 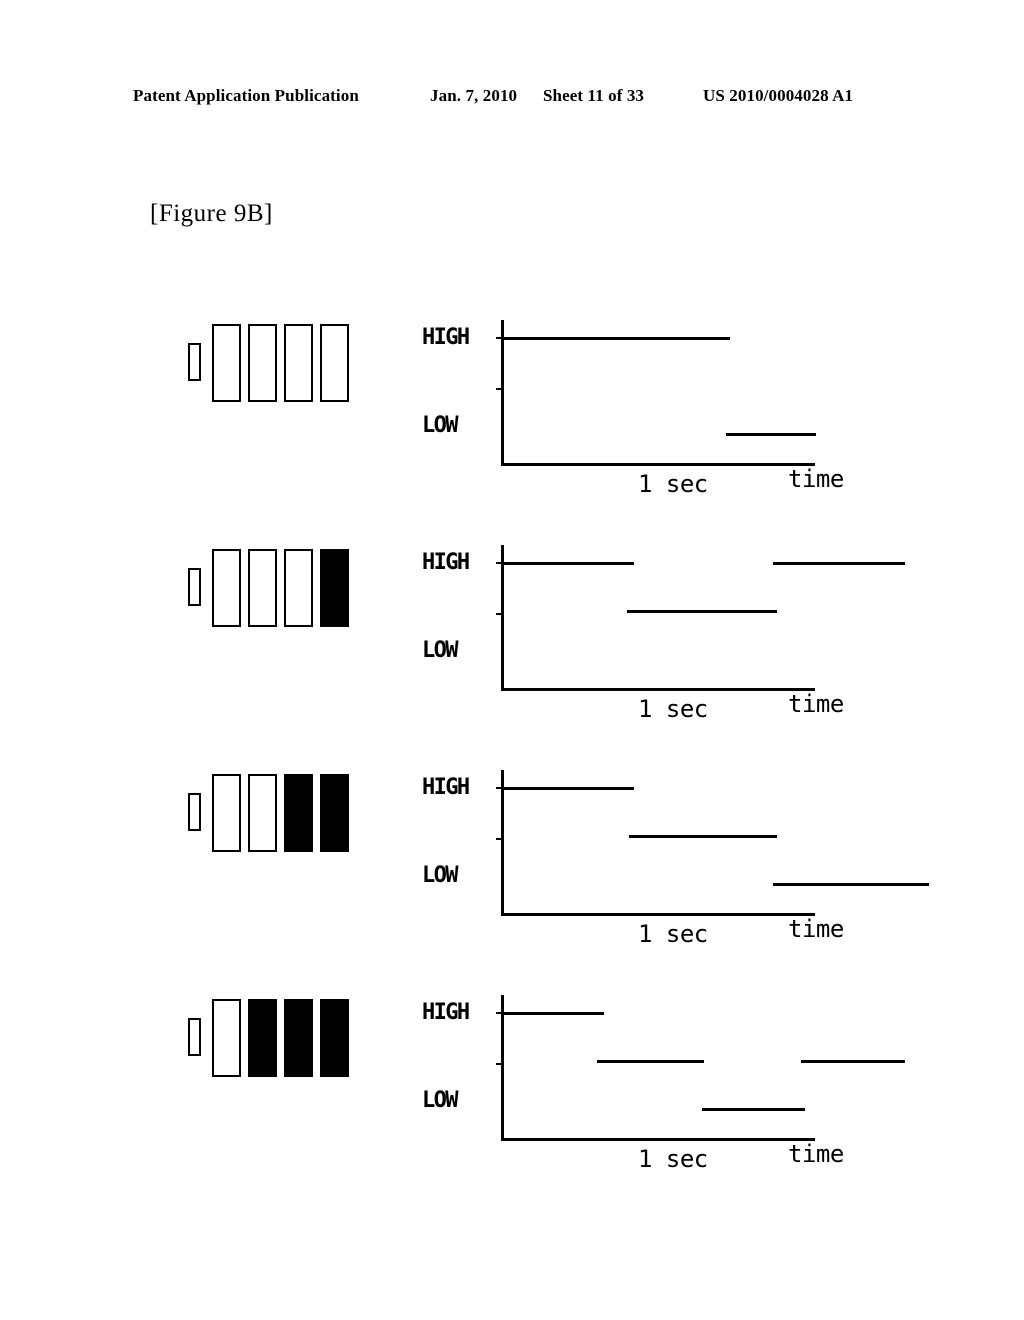 I want to click on header-sheet: Sheet 11 of 33, so click(x=594, y=95).